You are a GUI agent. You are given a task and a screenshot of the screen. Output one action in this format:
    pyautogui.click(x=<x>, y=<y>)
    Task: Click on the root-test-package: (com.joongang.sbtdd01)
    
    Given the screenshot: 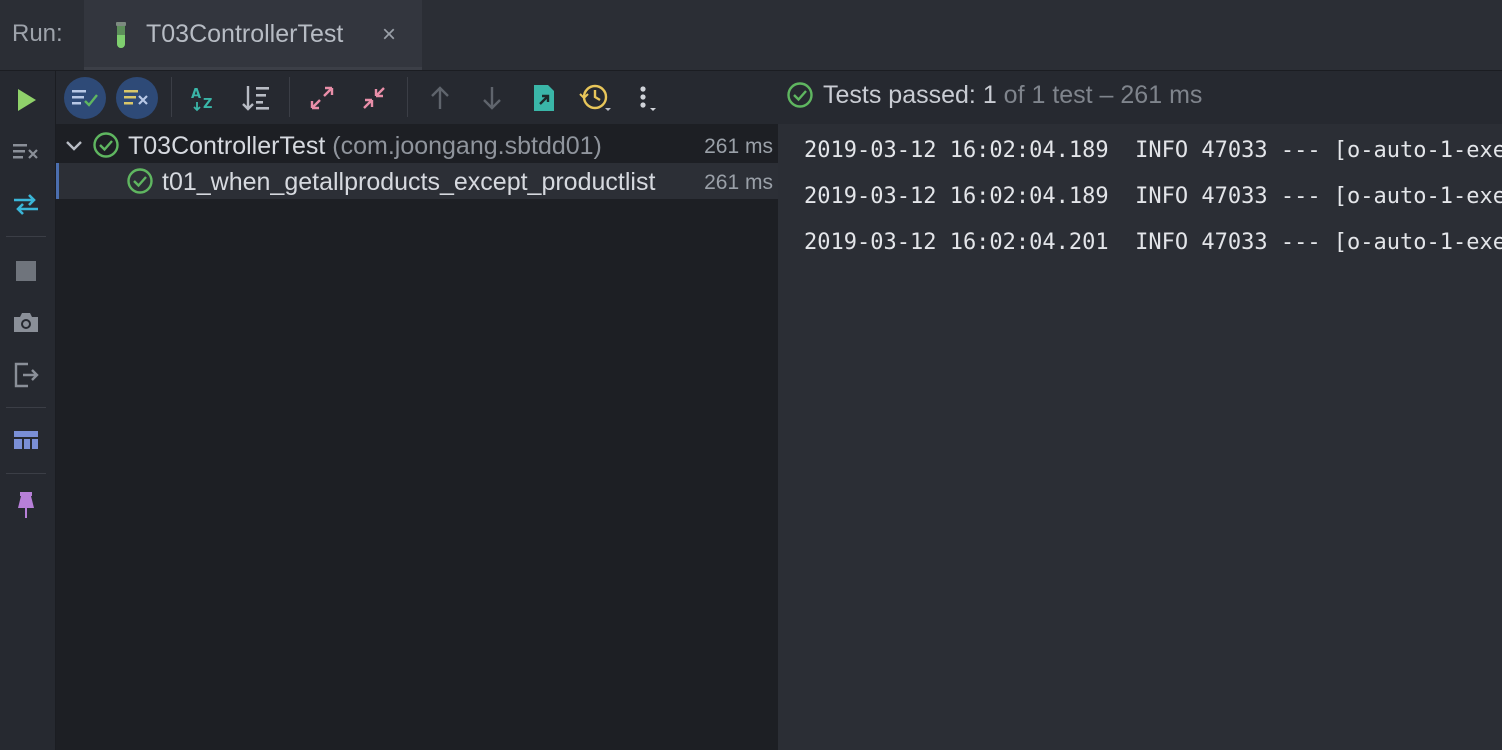 What is the action you would take?
    pyautogui.click(x=467, y=146)
    